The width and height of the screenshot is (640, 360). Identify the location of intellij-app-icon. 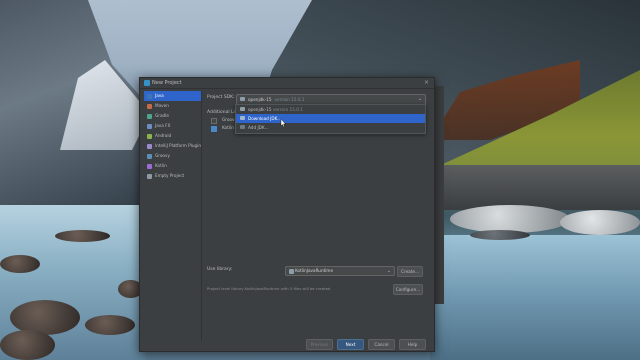
(147, 83).